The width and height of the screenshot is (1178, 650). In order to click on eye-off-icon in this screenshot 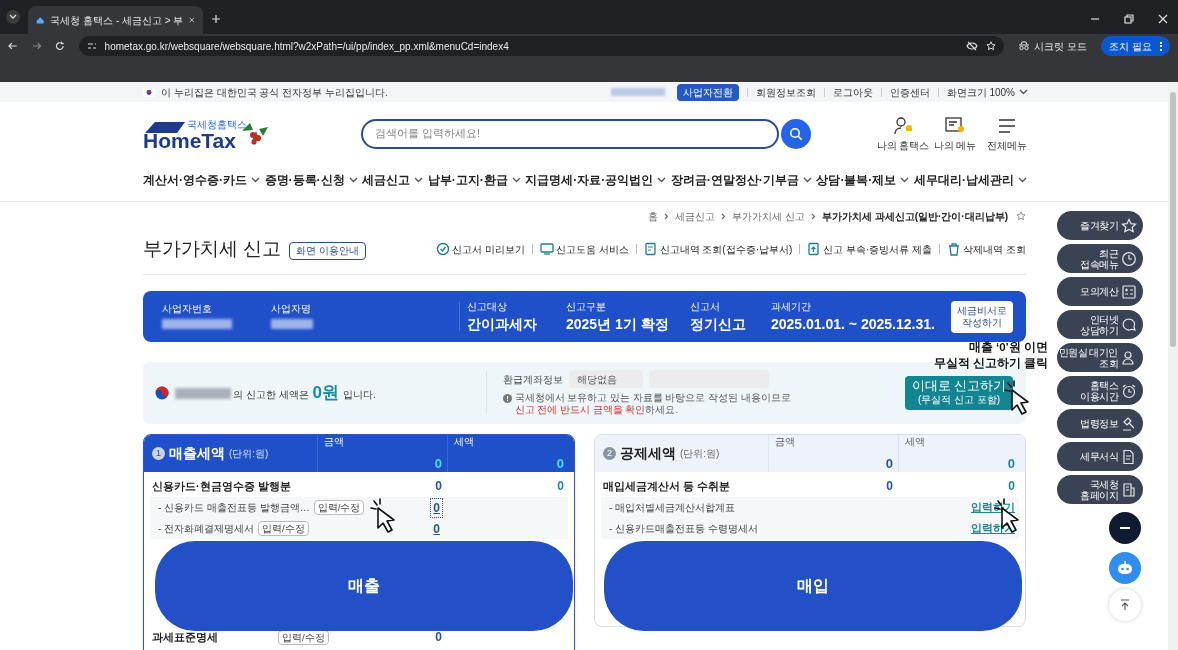, I will do `click(972, 46)`.